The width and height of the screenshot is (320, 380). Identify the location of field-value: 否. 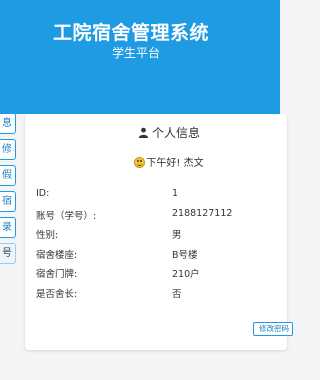
(177, 294).